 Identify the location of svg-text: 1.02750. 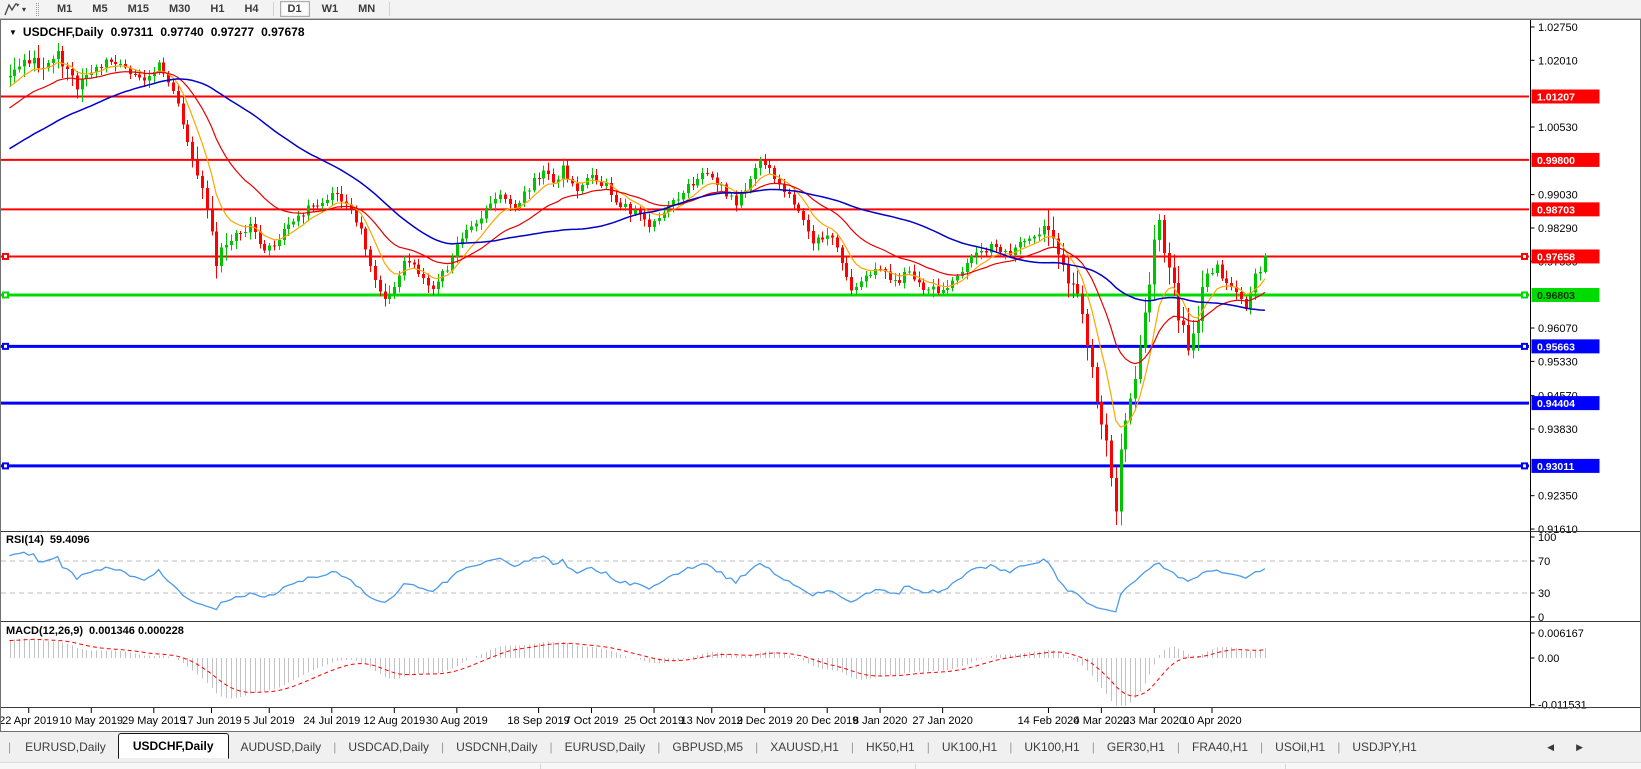
(1558, 28).